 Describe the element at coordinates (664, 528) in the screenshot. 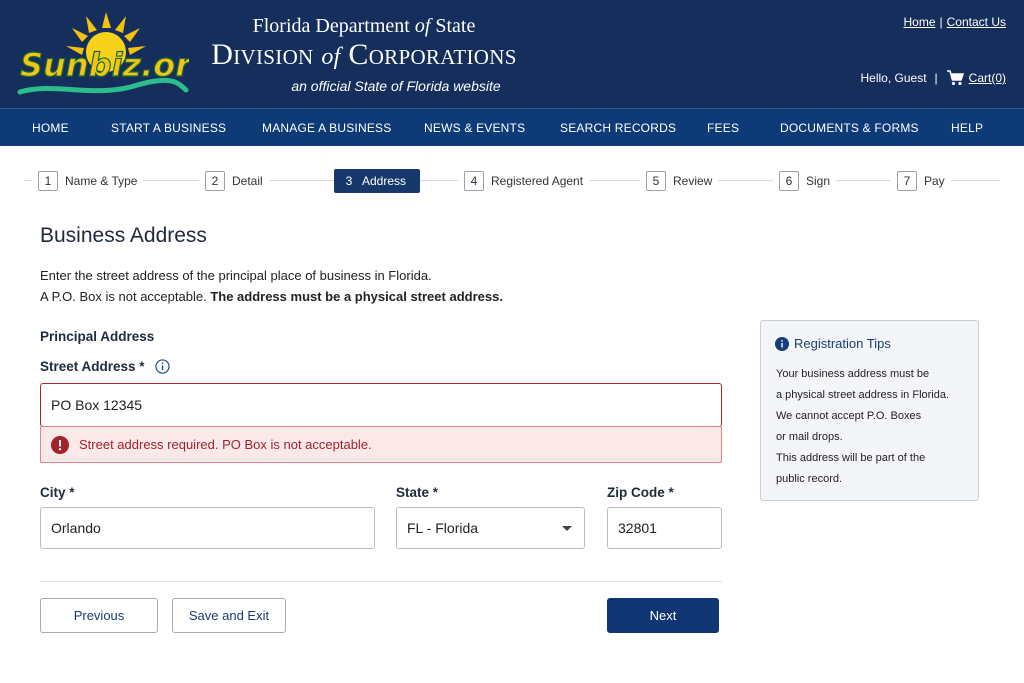

I see `zip-code-input: 32801` at that location.